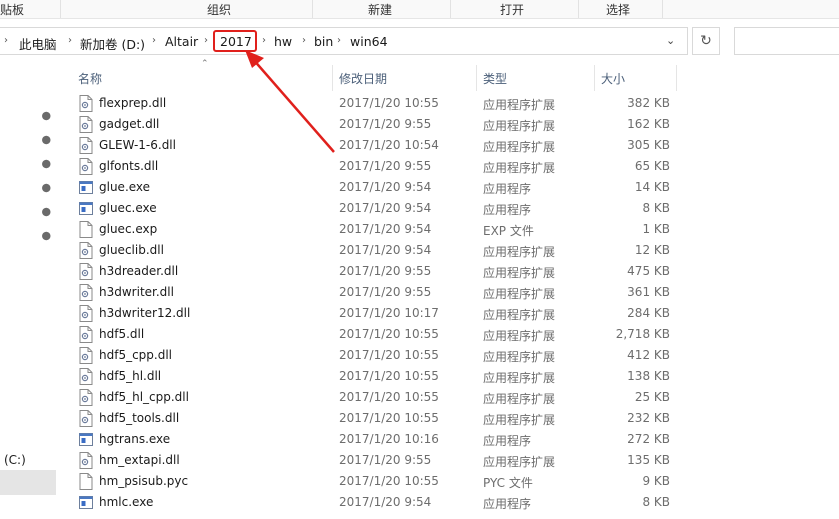 The width and height of the screenshot is (839, 519). I want to click on search-input, so click(786, 41).